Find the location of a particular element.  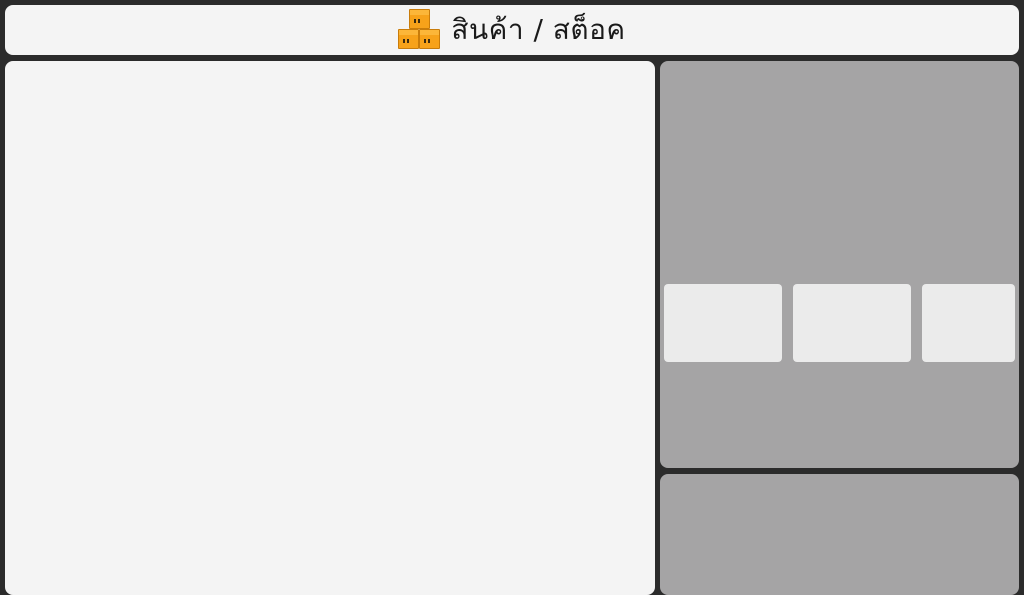

header-bar: สินค้า / สต็อค is located at coordinates (512, 30).